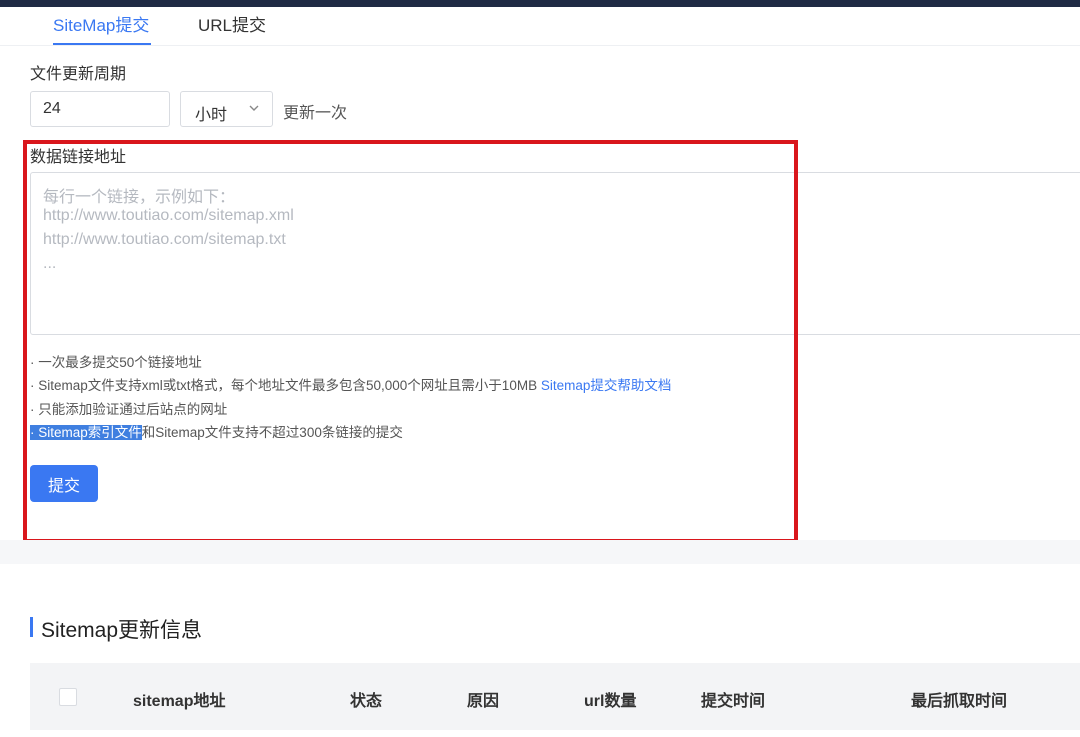 The image size is (1080, 737). What do you see at coordinates (139, 197) in the screenshot?
I see `placeholder-line: 每行一个链接，示例如下：` at bounding box center [139, 197].